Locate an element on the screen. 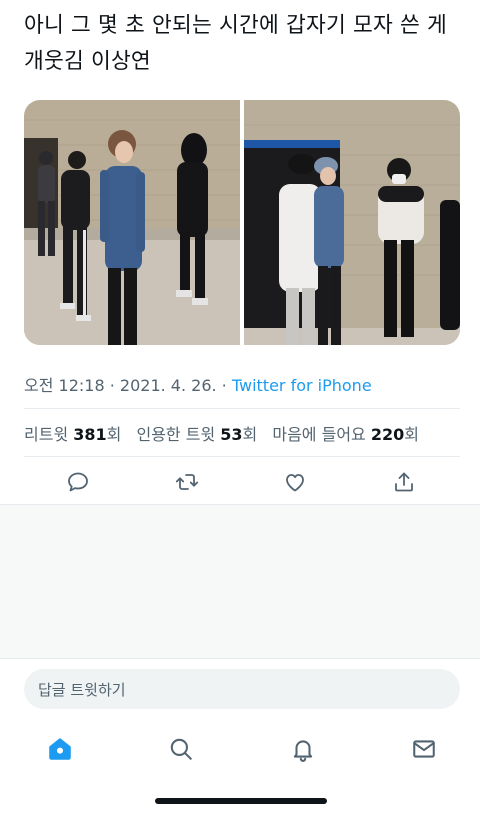  quotes-count: 53 is located at coordinates (231, 434).